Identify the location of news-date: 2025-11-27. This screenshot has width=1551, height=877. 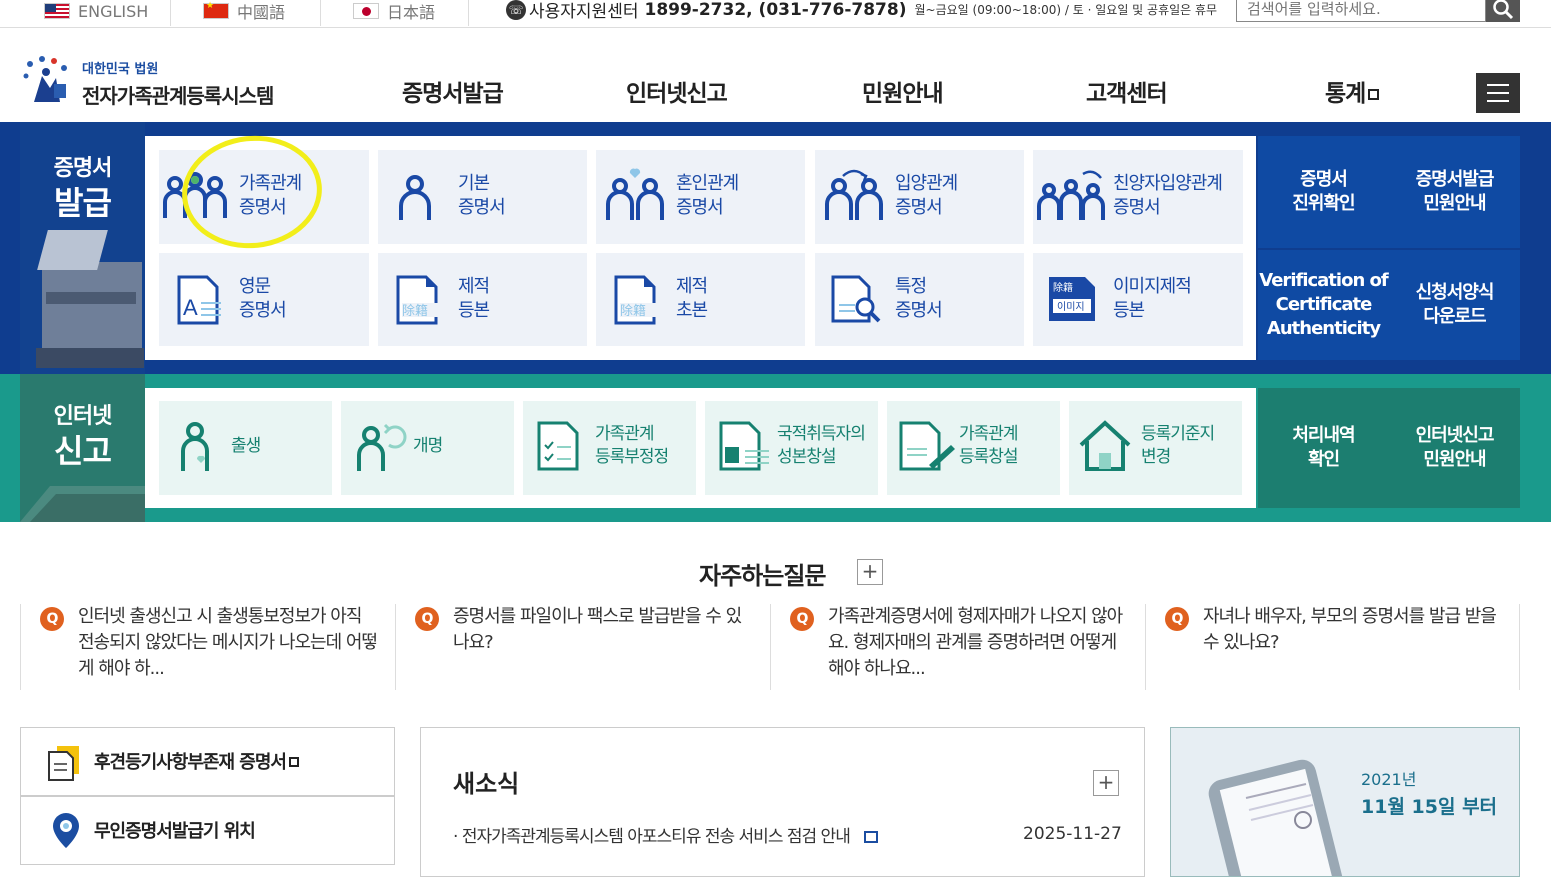
(1072, 834).